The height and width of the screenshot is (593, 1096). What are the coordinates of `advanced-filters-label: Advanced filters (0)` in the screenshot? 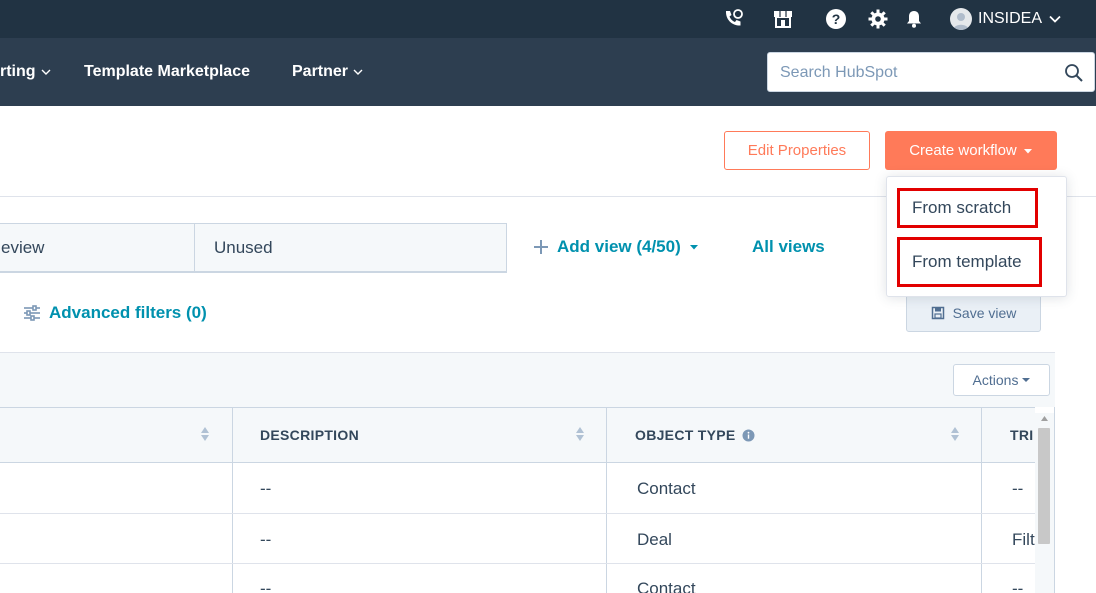 It's located at (128, 312).